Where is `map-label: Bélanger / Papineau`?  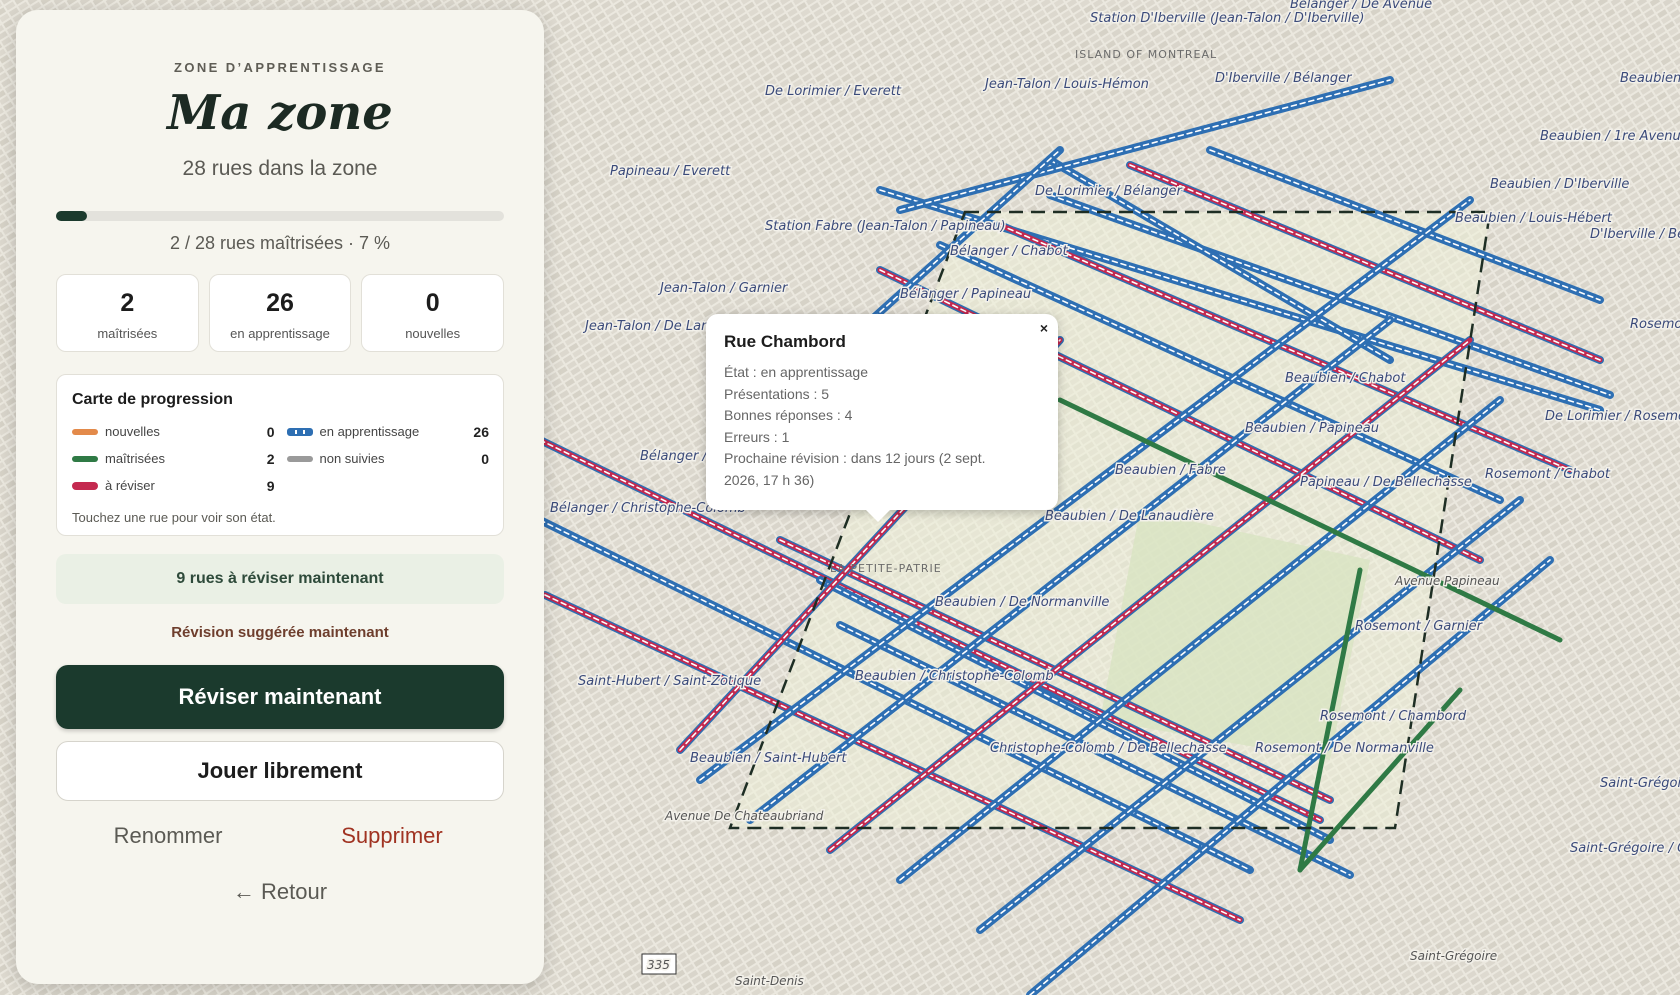 map-label: Bélanger / Papineau is located at coordinates (965, 294).